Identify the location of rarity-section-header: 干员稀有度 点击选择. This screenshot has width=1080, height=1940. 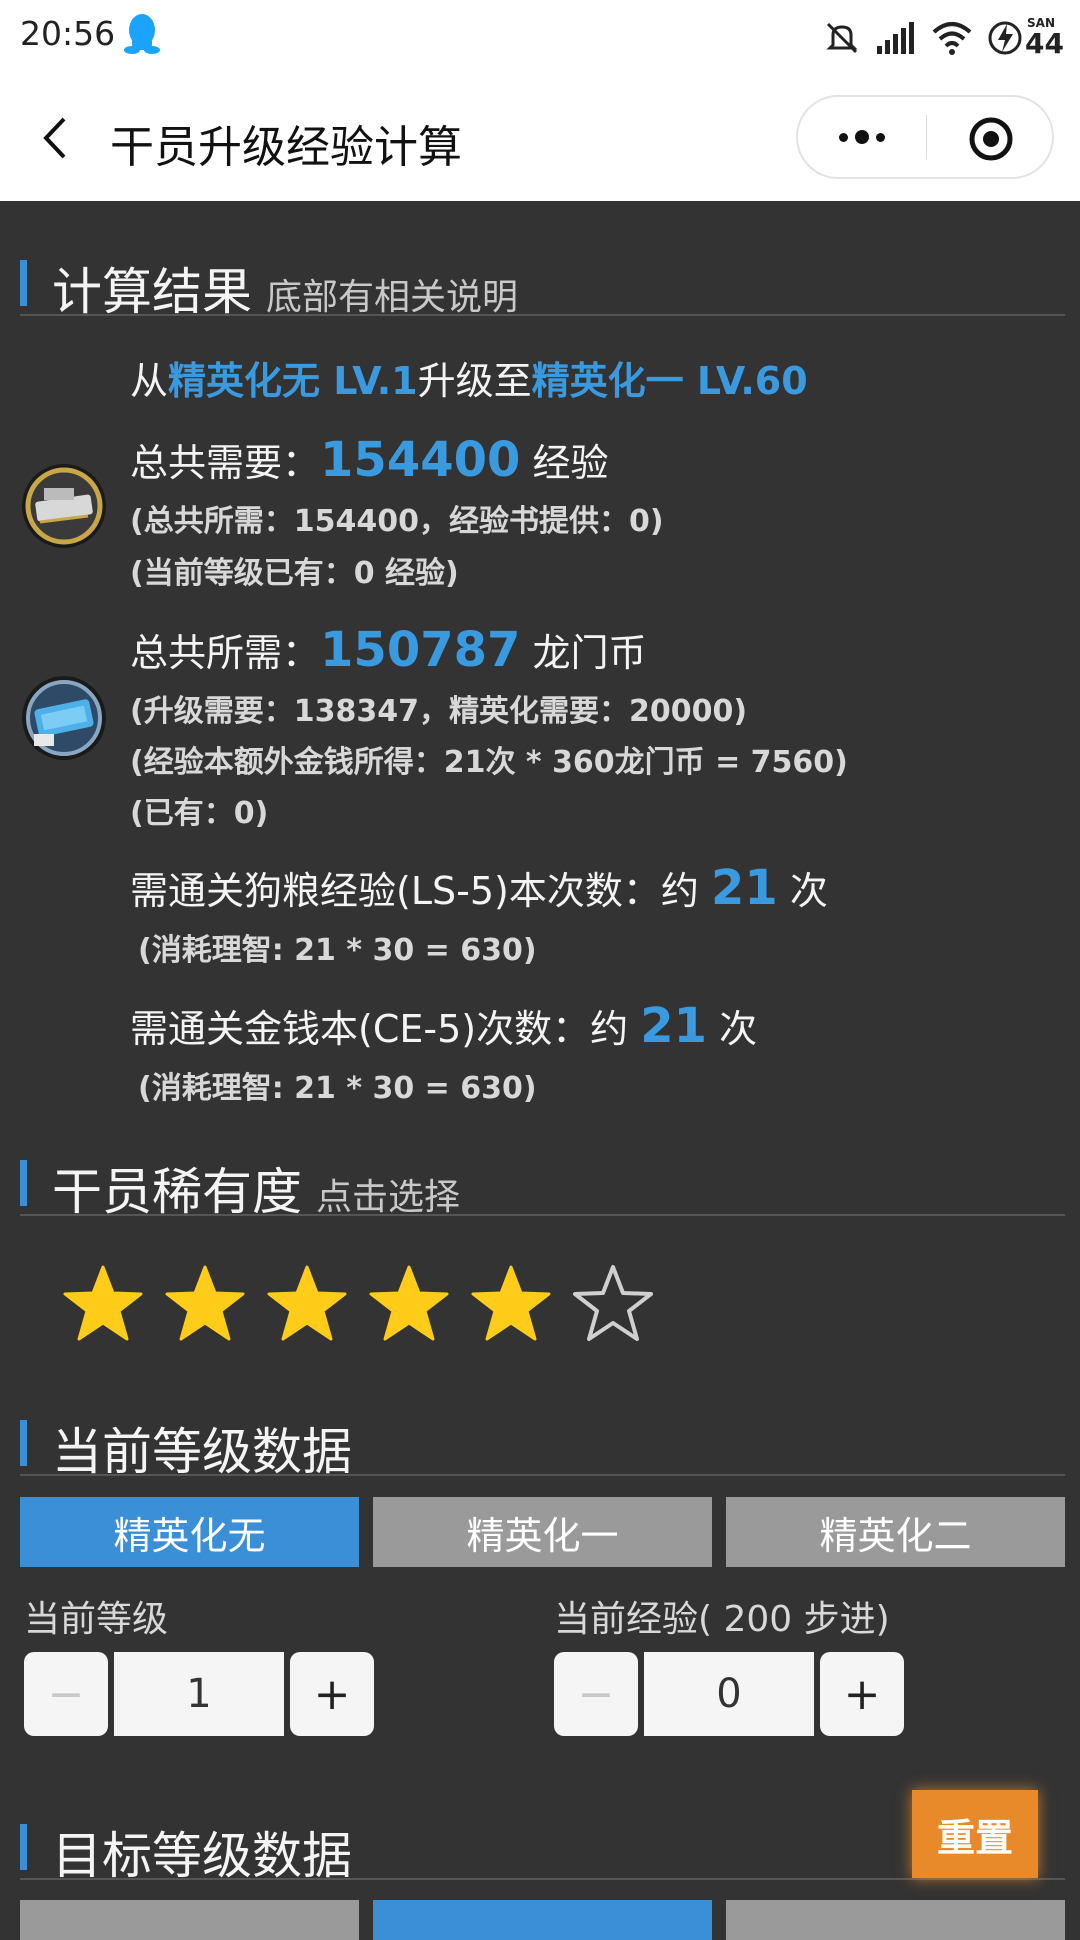
(542, 1182).